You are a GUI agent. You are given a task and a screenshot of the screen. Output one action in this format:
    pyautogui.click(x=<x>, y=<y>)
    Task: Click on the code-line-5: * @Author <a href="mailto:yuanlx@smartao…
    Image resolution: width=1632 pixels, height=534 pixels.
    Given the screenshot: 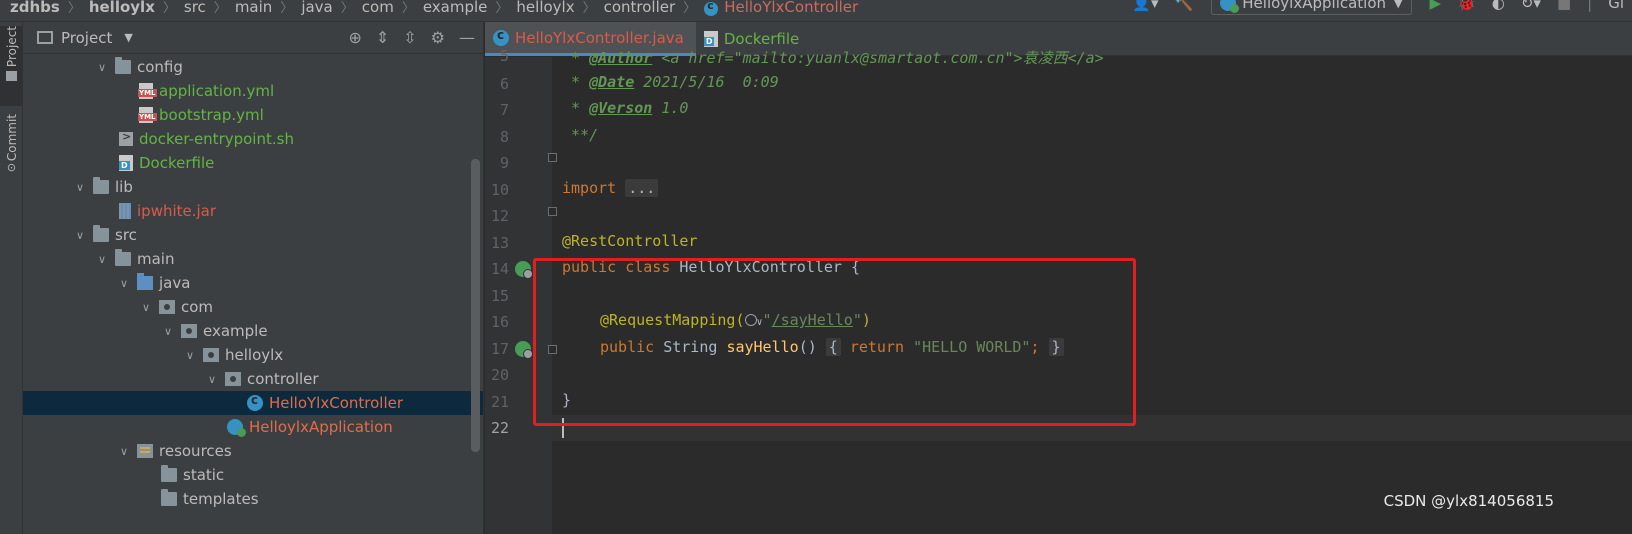 What is the action you would take?
    pyautogui.click(x=833, y=60)
    